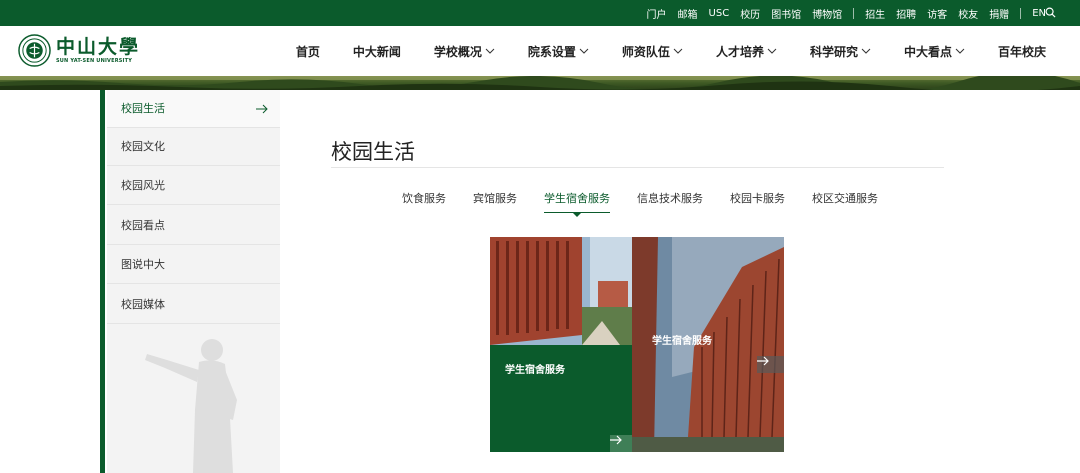  I want to click on nav-faculties: 院系设置, so click(558, 51).